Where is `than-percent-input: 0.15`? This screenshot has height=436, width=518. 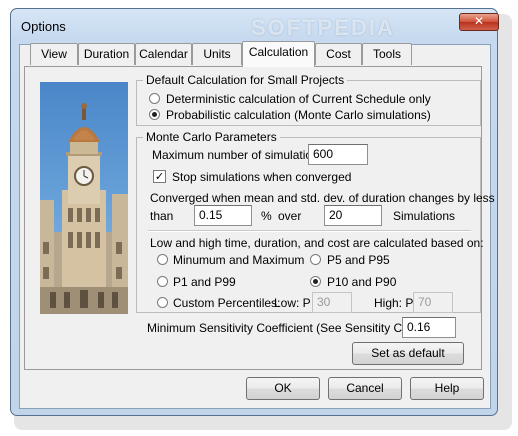 than-percent-input: 0.15 is located at coordinates (223, 215).